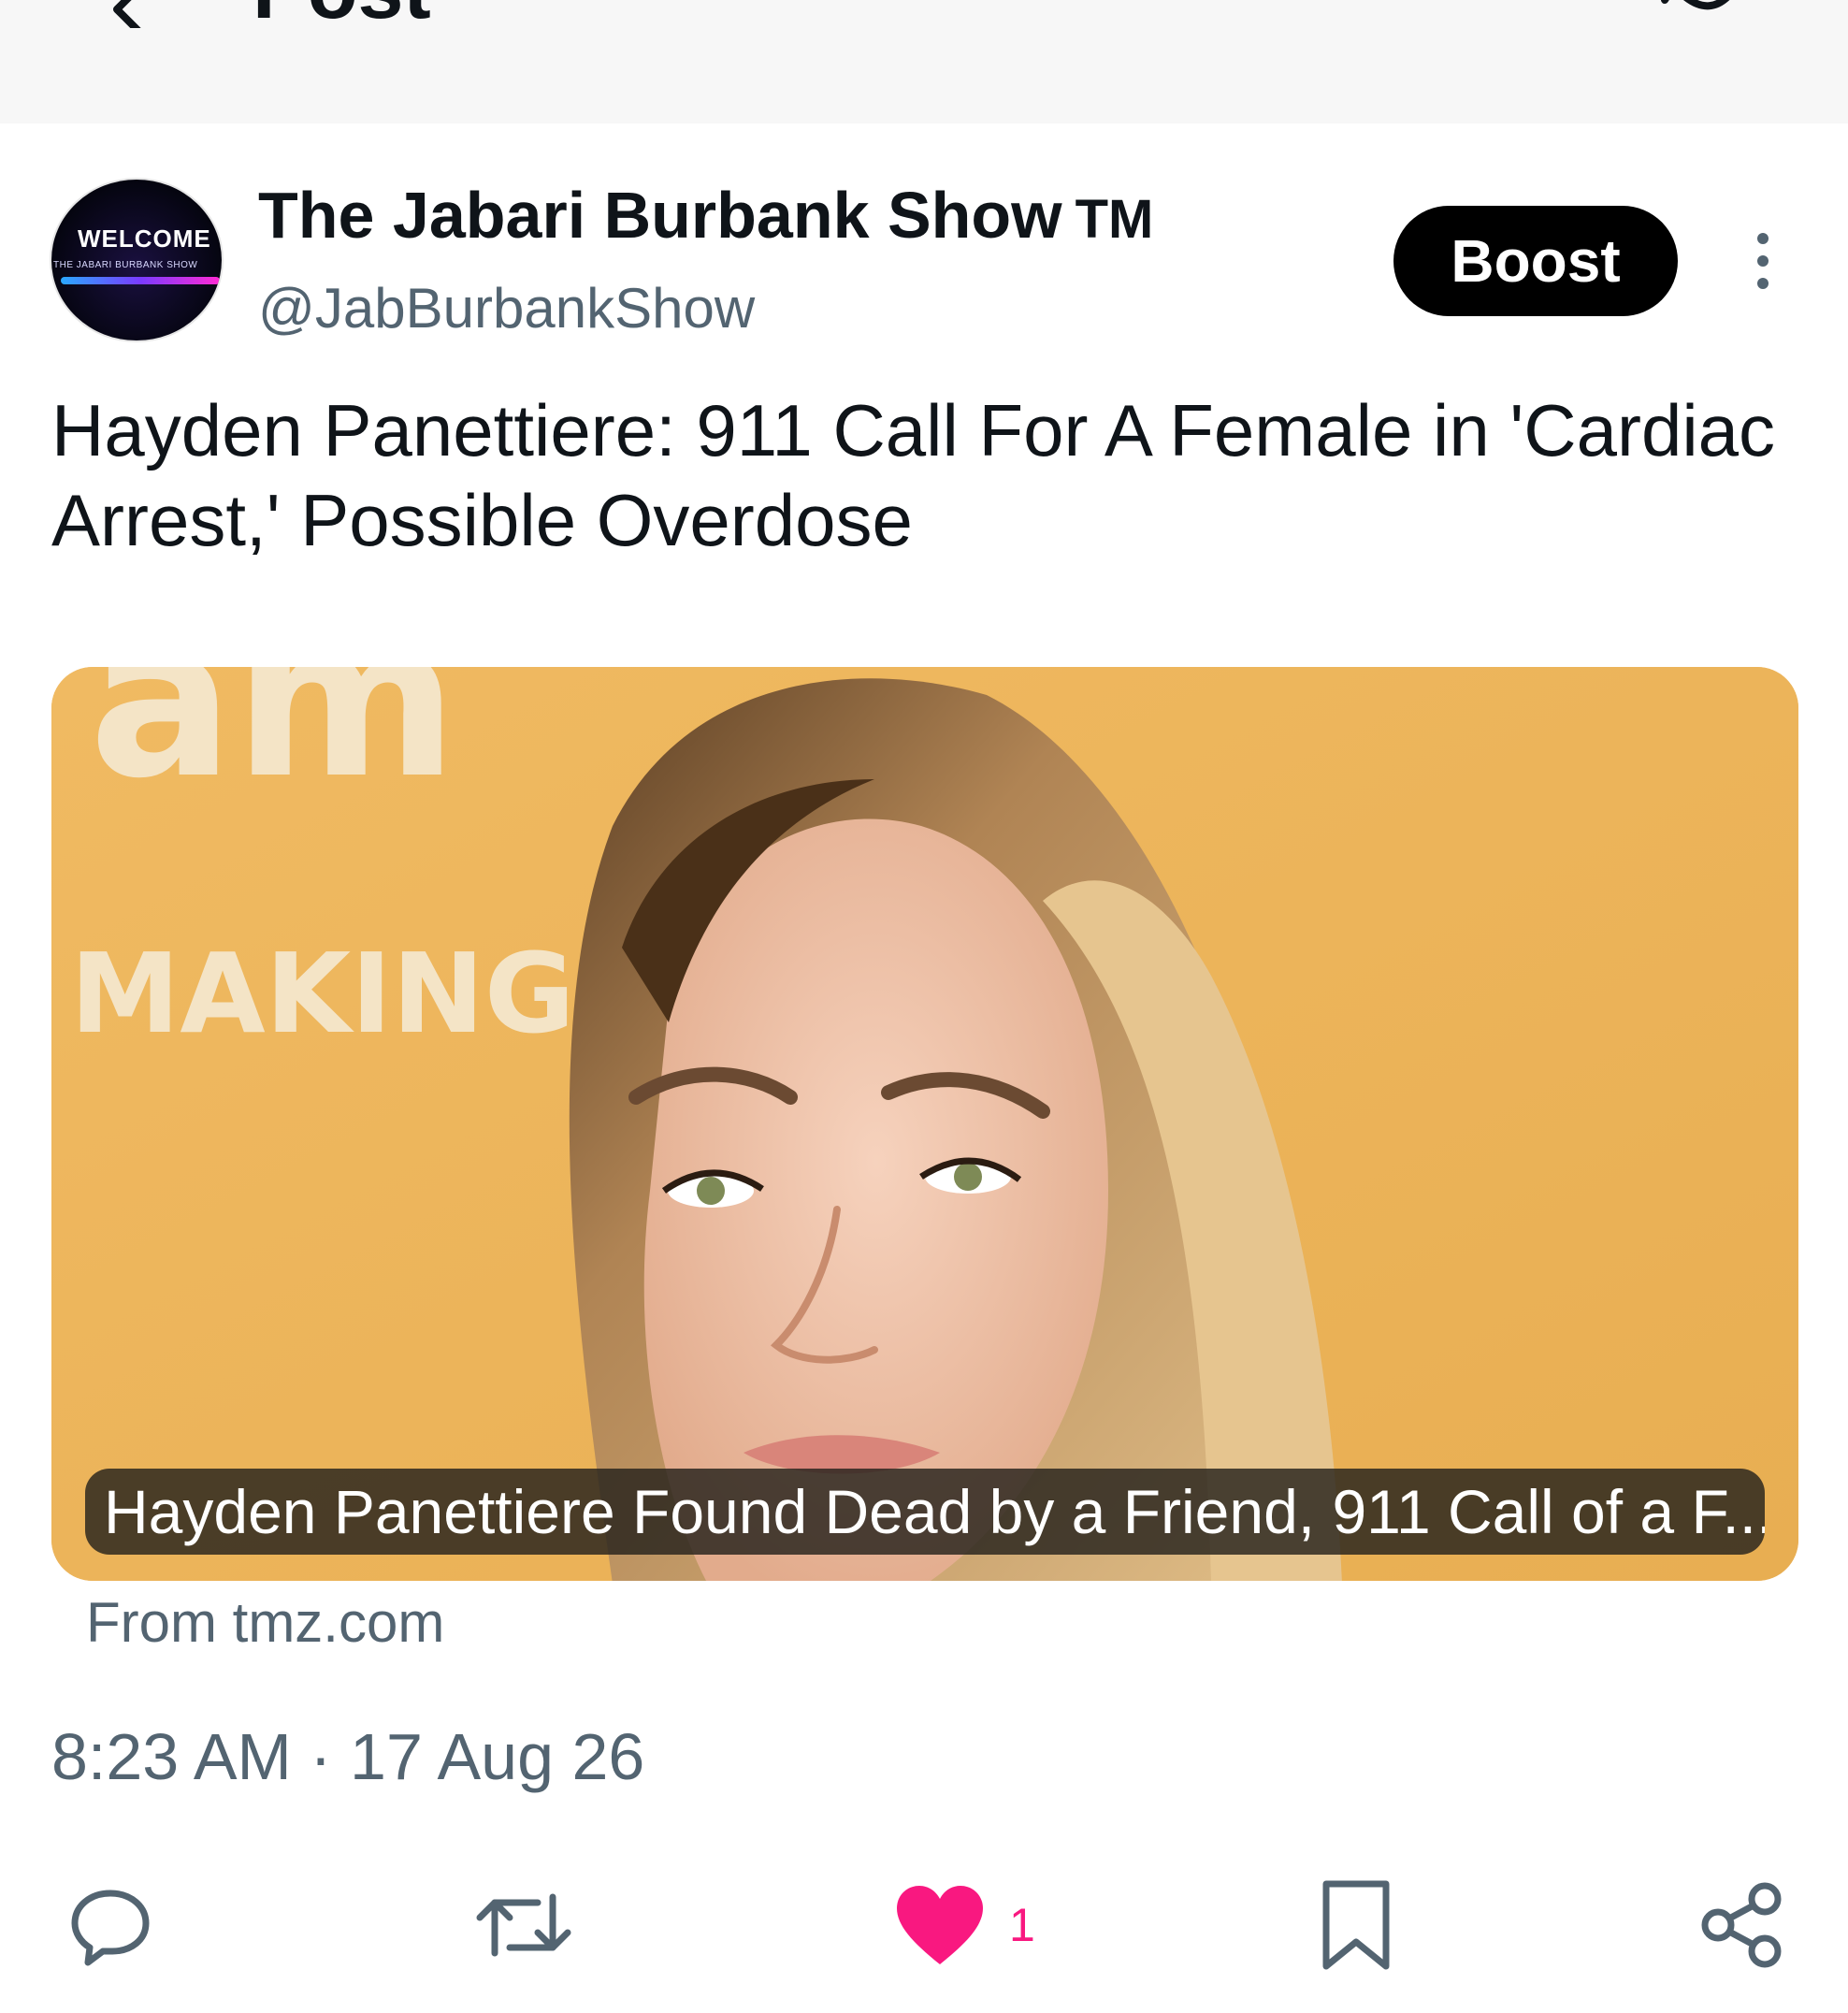  Describe the element at coordinates (131, 14) in the screenshot. I see `back-arrow-icon` at that location.